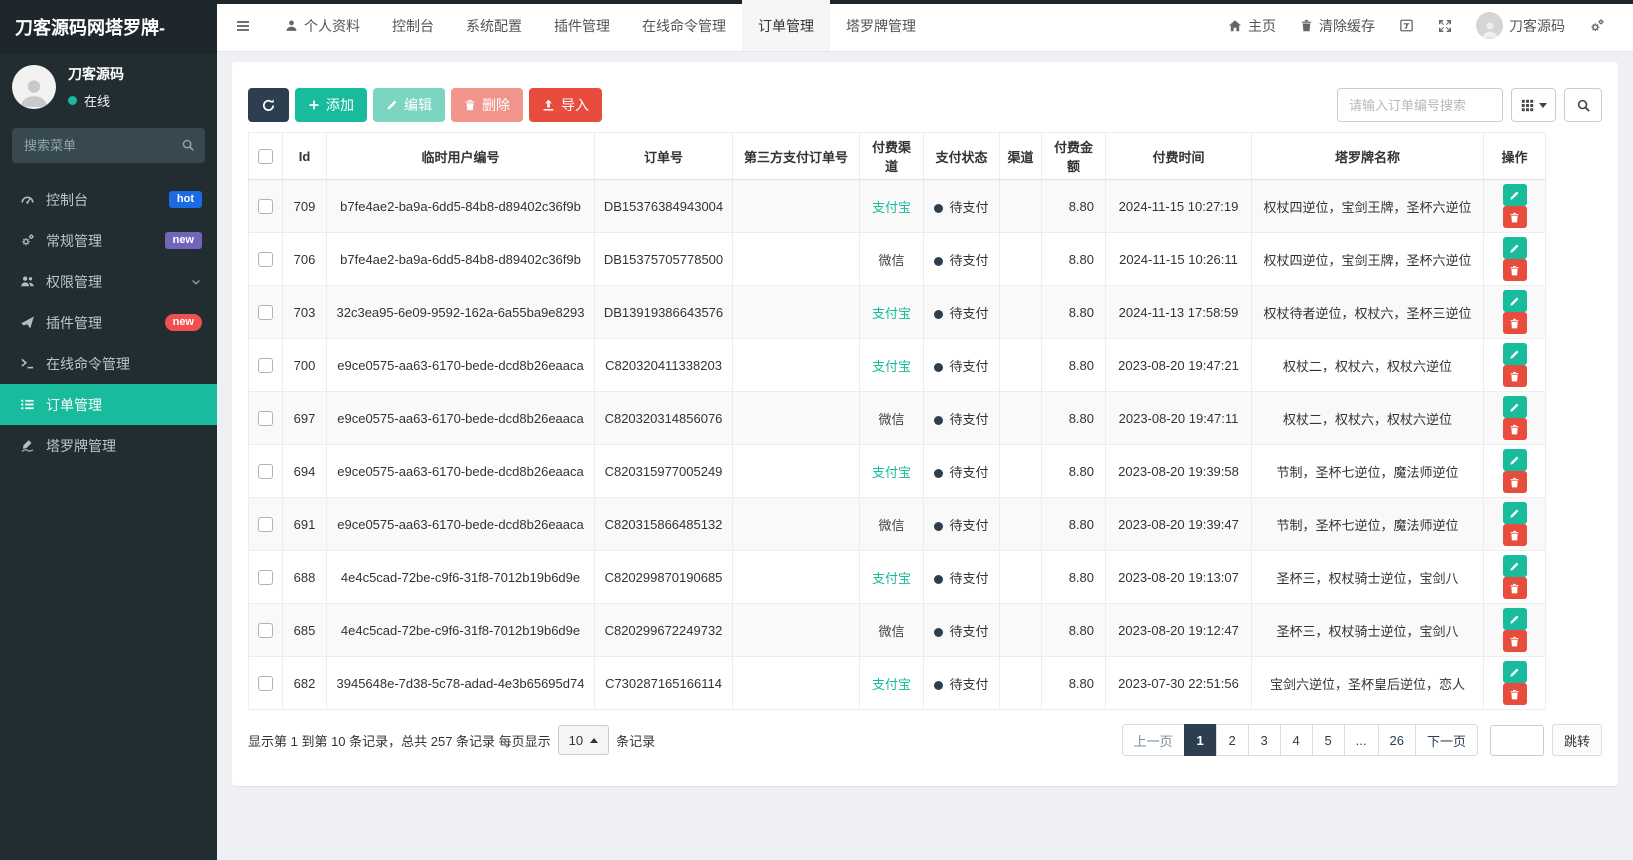 Image resolution: width=1633 pixels, height=860 pixels. I want to click on nav-tab-tarot: 塔罗牌管理, so click(881, 25).